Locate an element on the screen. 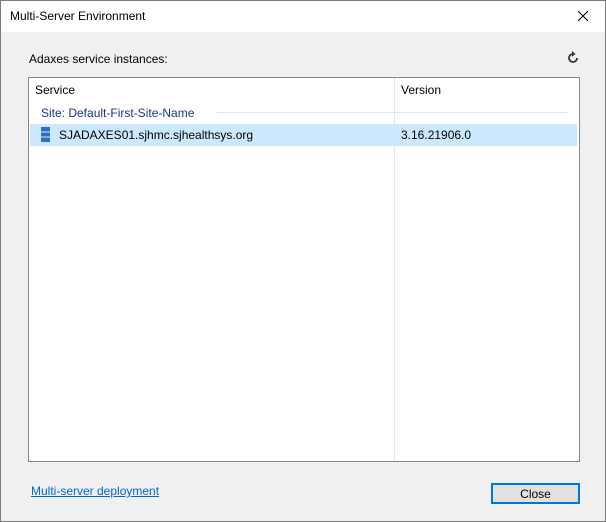 The height and width of the screenshot is (522, 606). service-instances-label: Adaxes service instances: is located at coordinates (98, 59).